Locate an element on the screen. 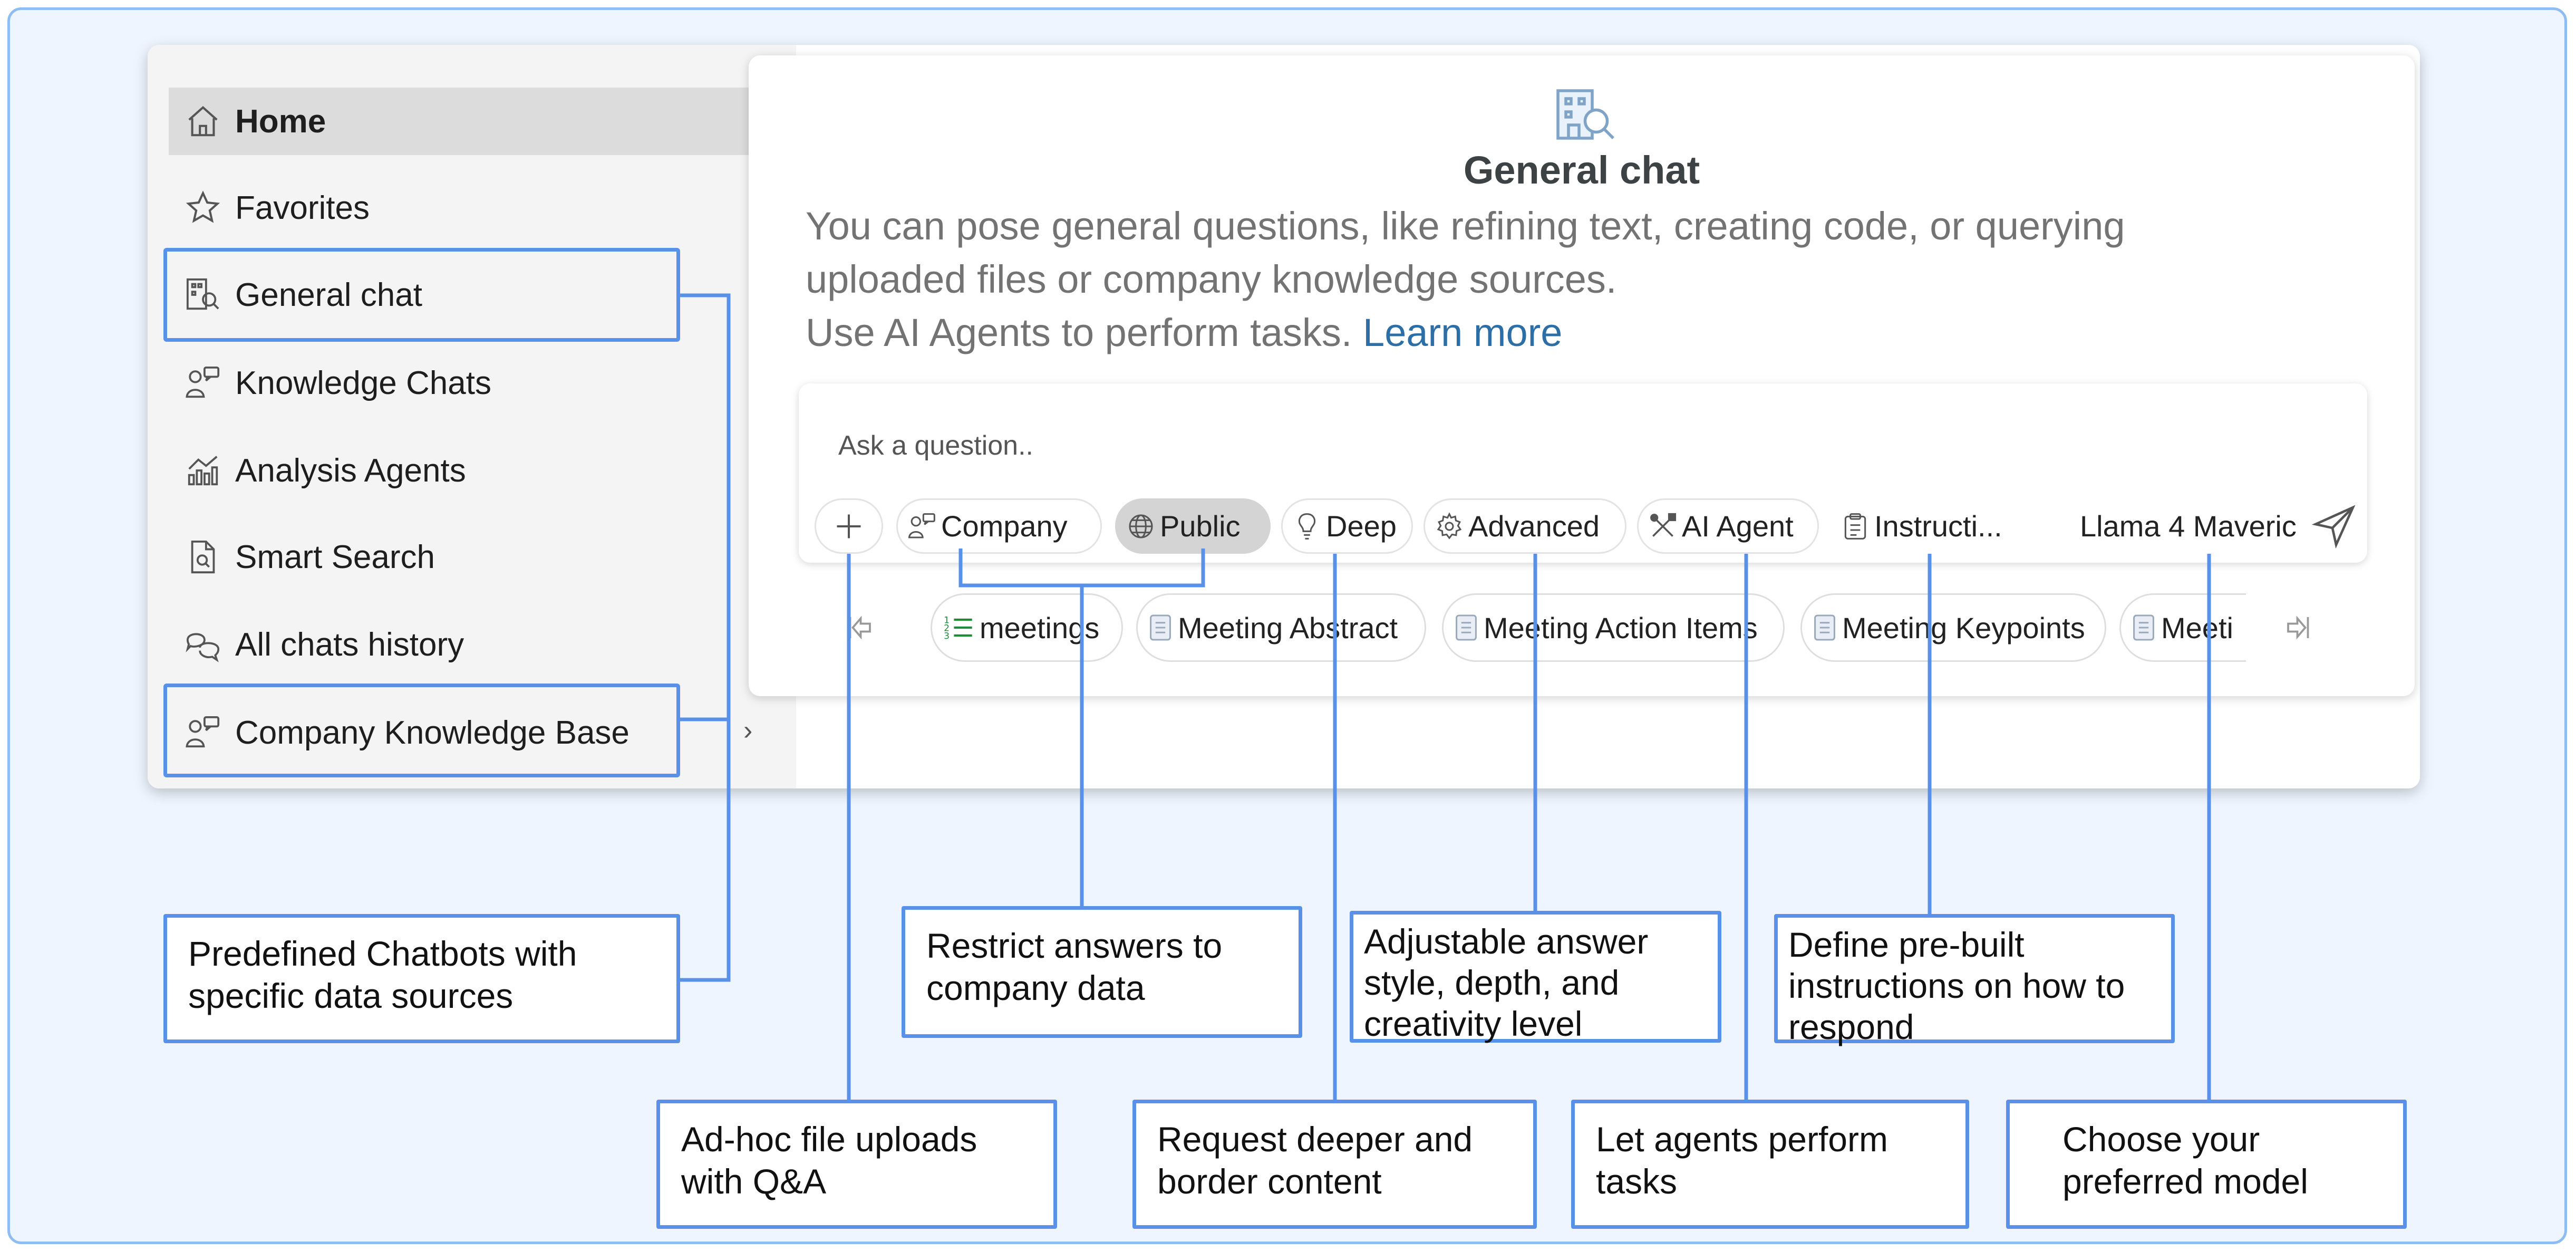  highlight-company-knowledge-base is located at coordinates (421, 730).